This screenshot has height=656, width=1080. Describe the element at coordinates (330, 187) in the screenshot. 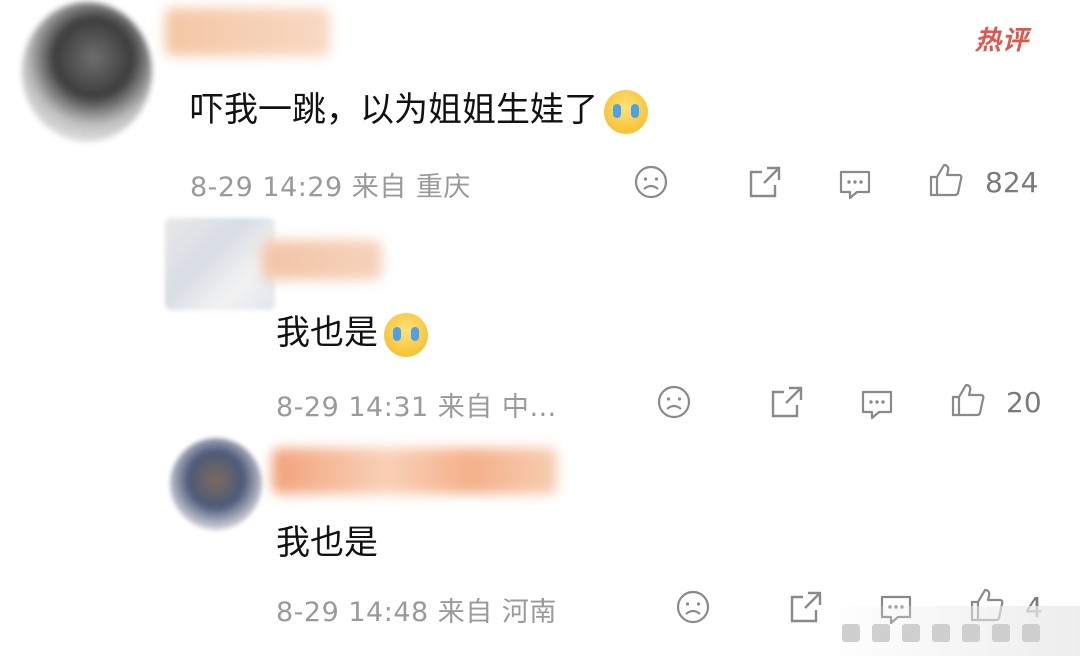

I see `comment-meta: 8-29 14:29 来自 重庆` at that location.